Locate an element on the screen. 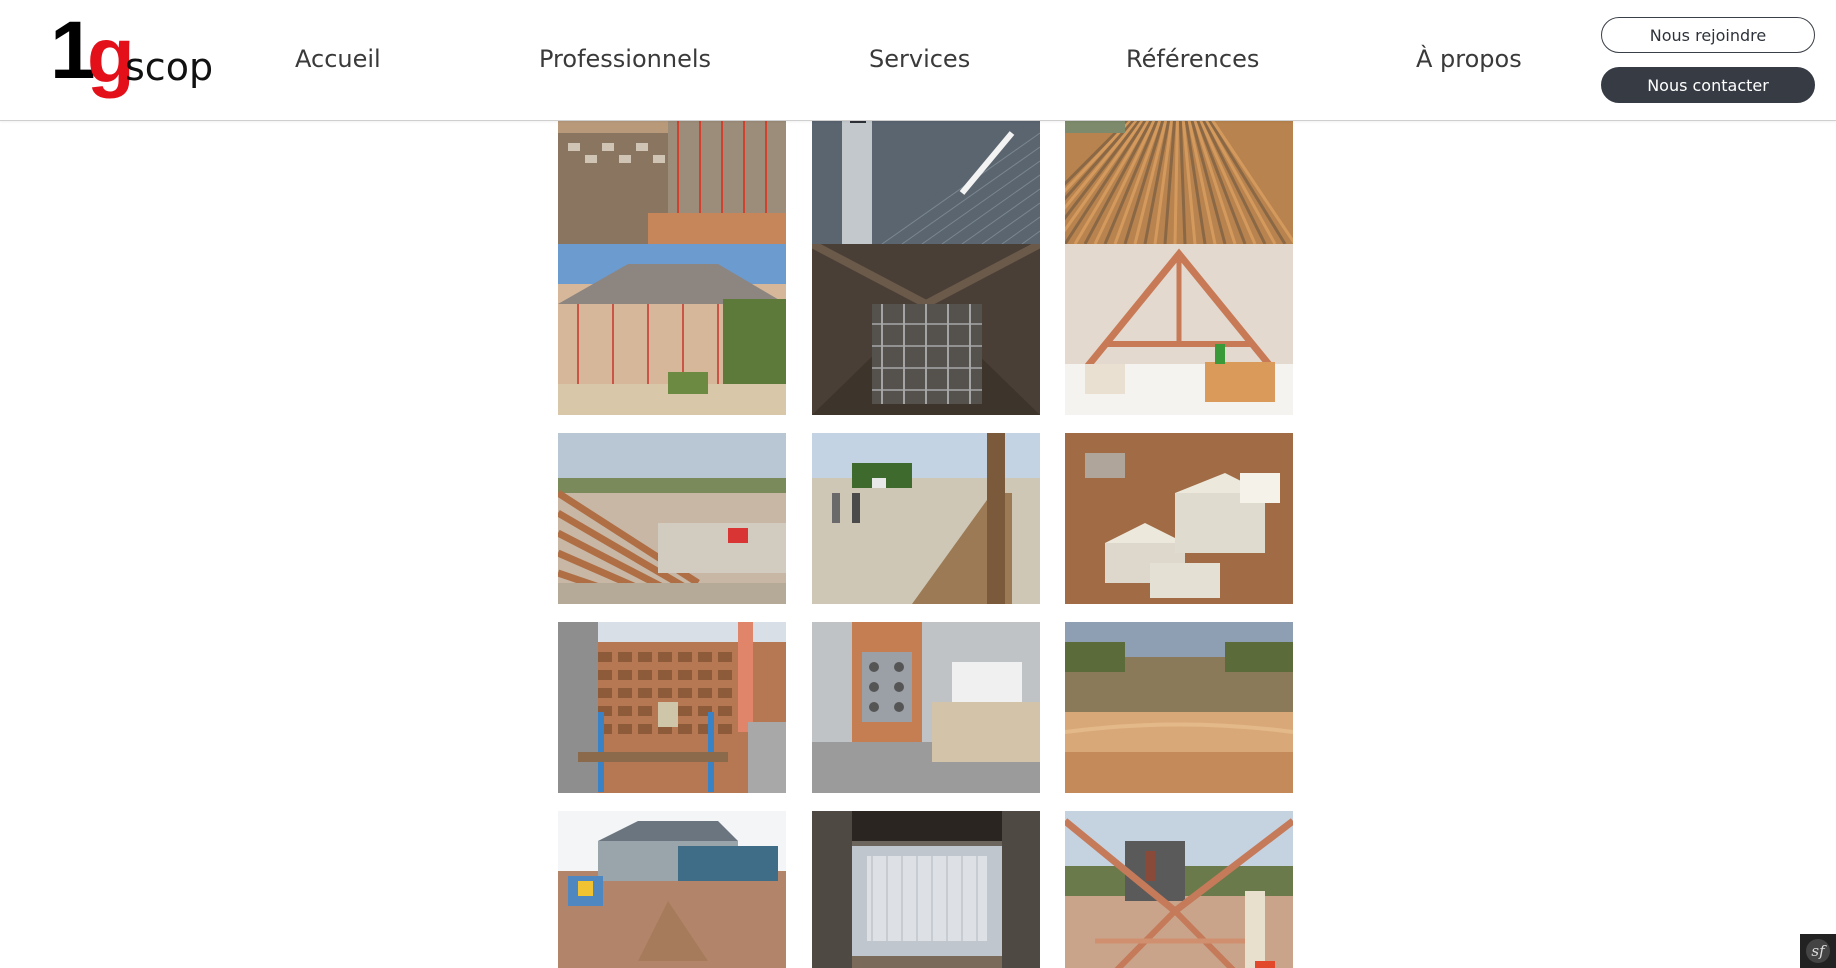  logo-word: scop is located at coordinates (169, 67).